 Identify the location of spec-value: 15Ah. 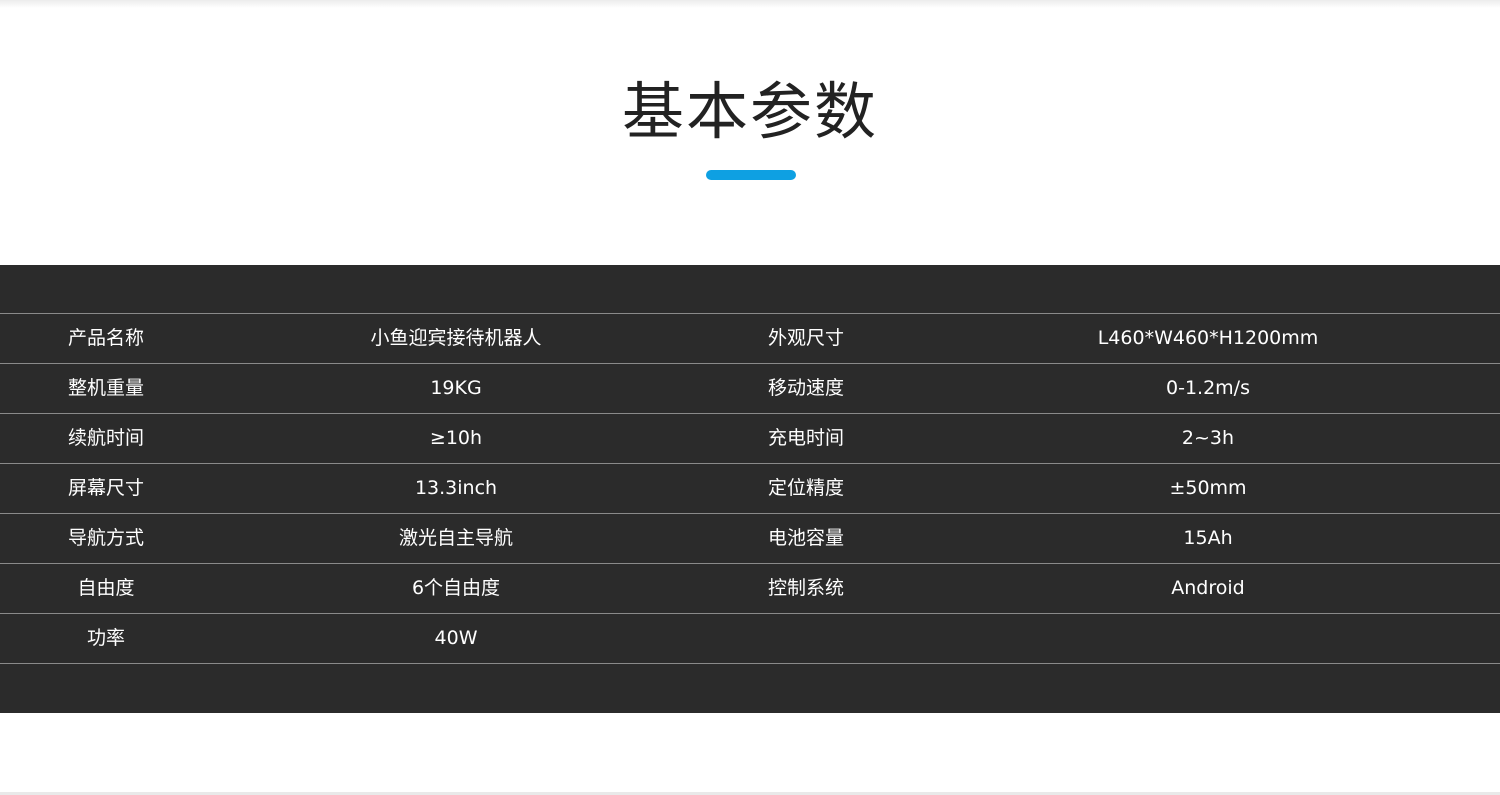
(1208, 538).